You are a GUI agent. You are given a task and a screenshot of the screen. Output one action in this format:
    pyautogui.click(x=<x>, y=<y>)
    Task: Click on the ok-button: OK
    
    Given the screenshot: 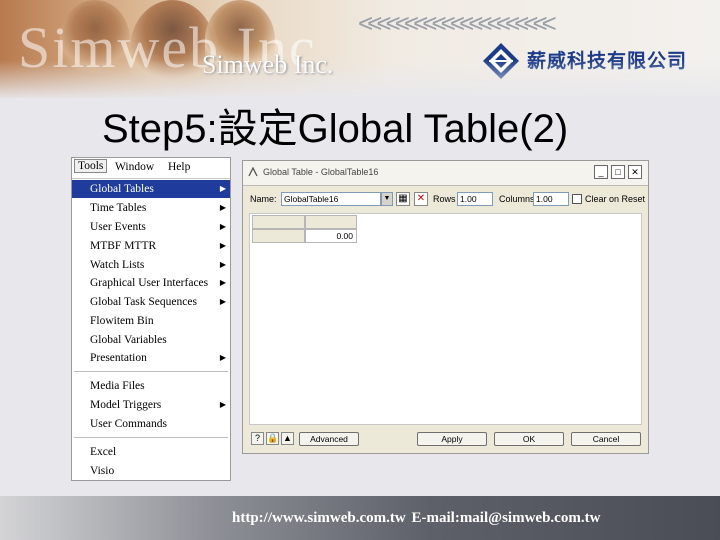 What is the action you would take?
    pyautogui.click(x=529, y=439)
    